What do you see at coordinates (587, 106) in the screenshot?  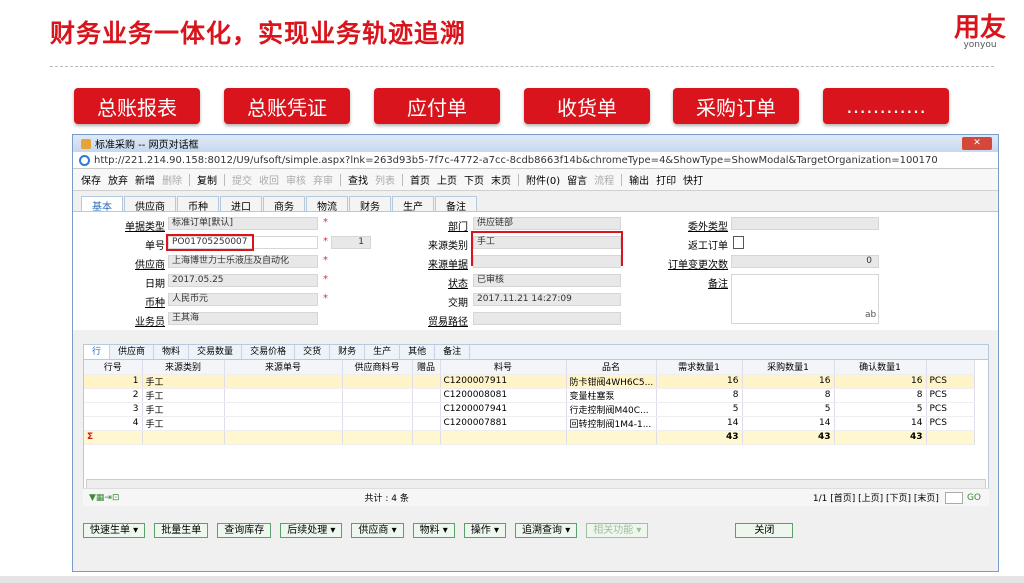 I see `nav-button-receipt: 收货单` at bounding box center [587, 106].